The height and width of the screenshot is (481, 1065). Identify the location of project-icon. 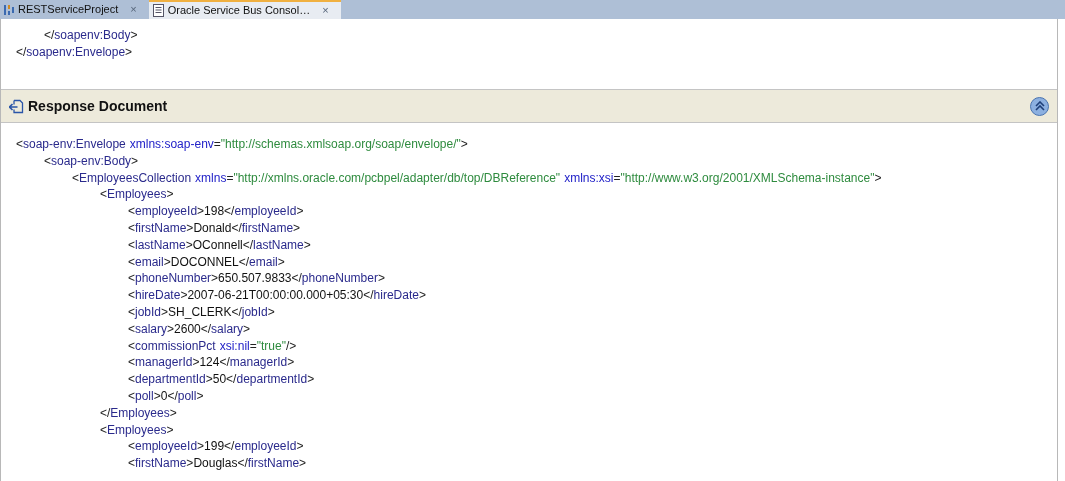
(9, 9).